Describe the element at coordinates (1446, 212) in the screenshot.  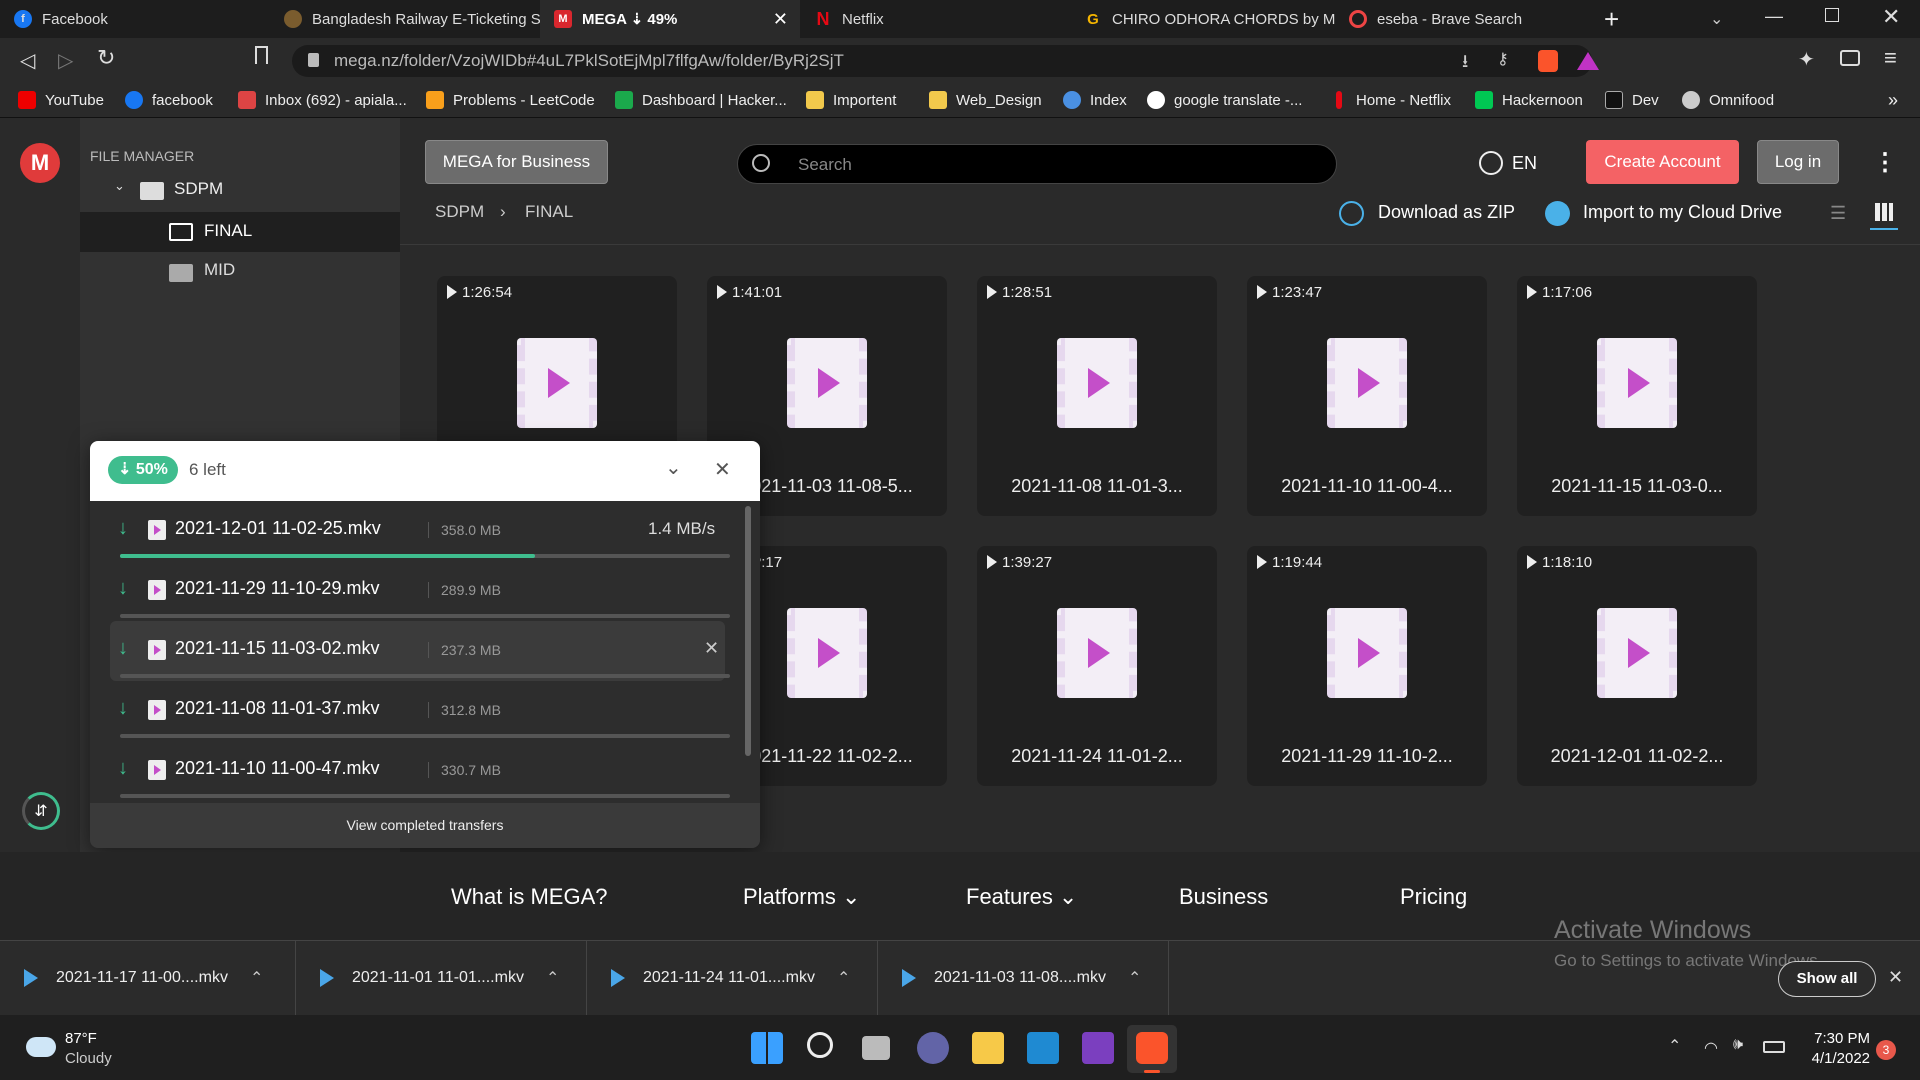
I see `download-zip-button: Download as ZIP` at that location.